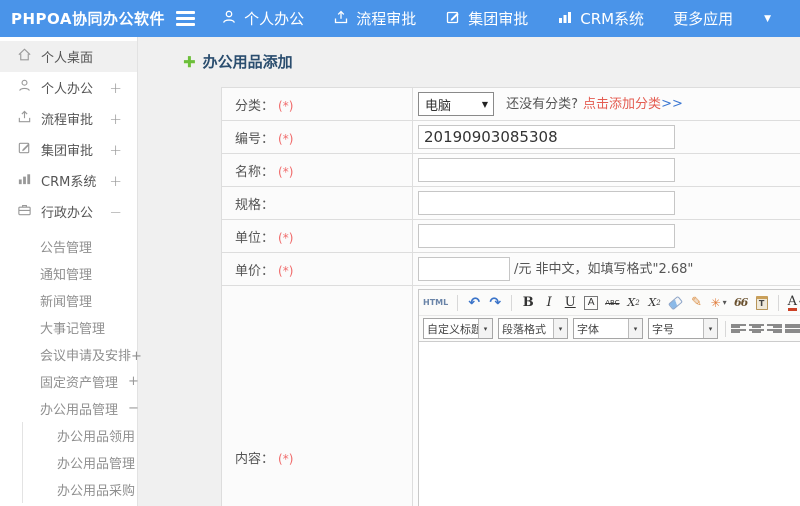 The width and height of the screenshot is (800, 506). I want to click on topnav-crm: CRM系统, so click(600, 18).